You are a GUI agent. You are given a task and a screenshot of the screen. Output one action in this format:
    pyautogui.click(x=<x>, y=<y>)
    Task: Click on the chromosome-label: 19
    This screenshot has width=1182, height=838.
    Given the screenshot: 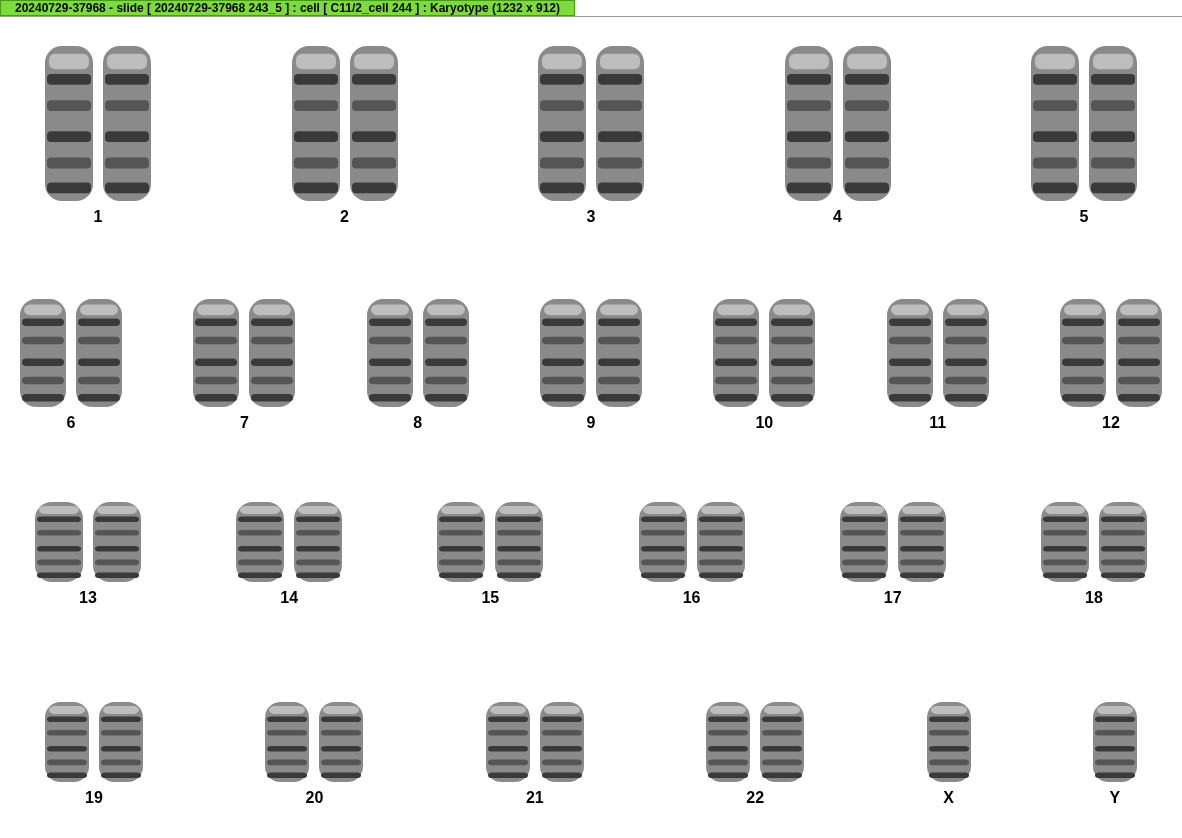 What is the action you would take?
    pyautogui.click(x=94, y=798)
    